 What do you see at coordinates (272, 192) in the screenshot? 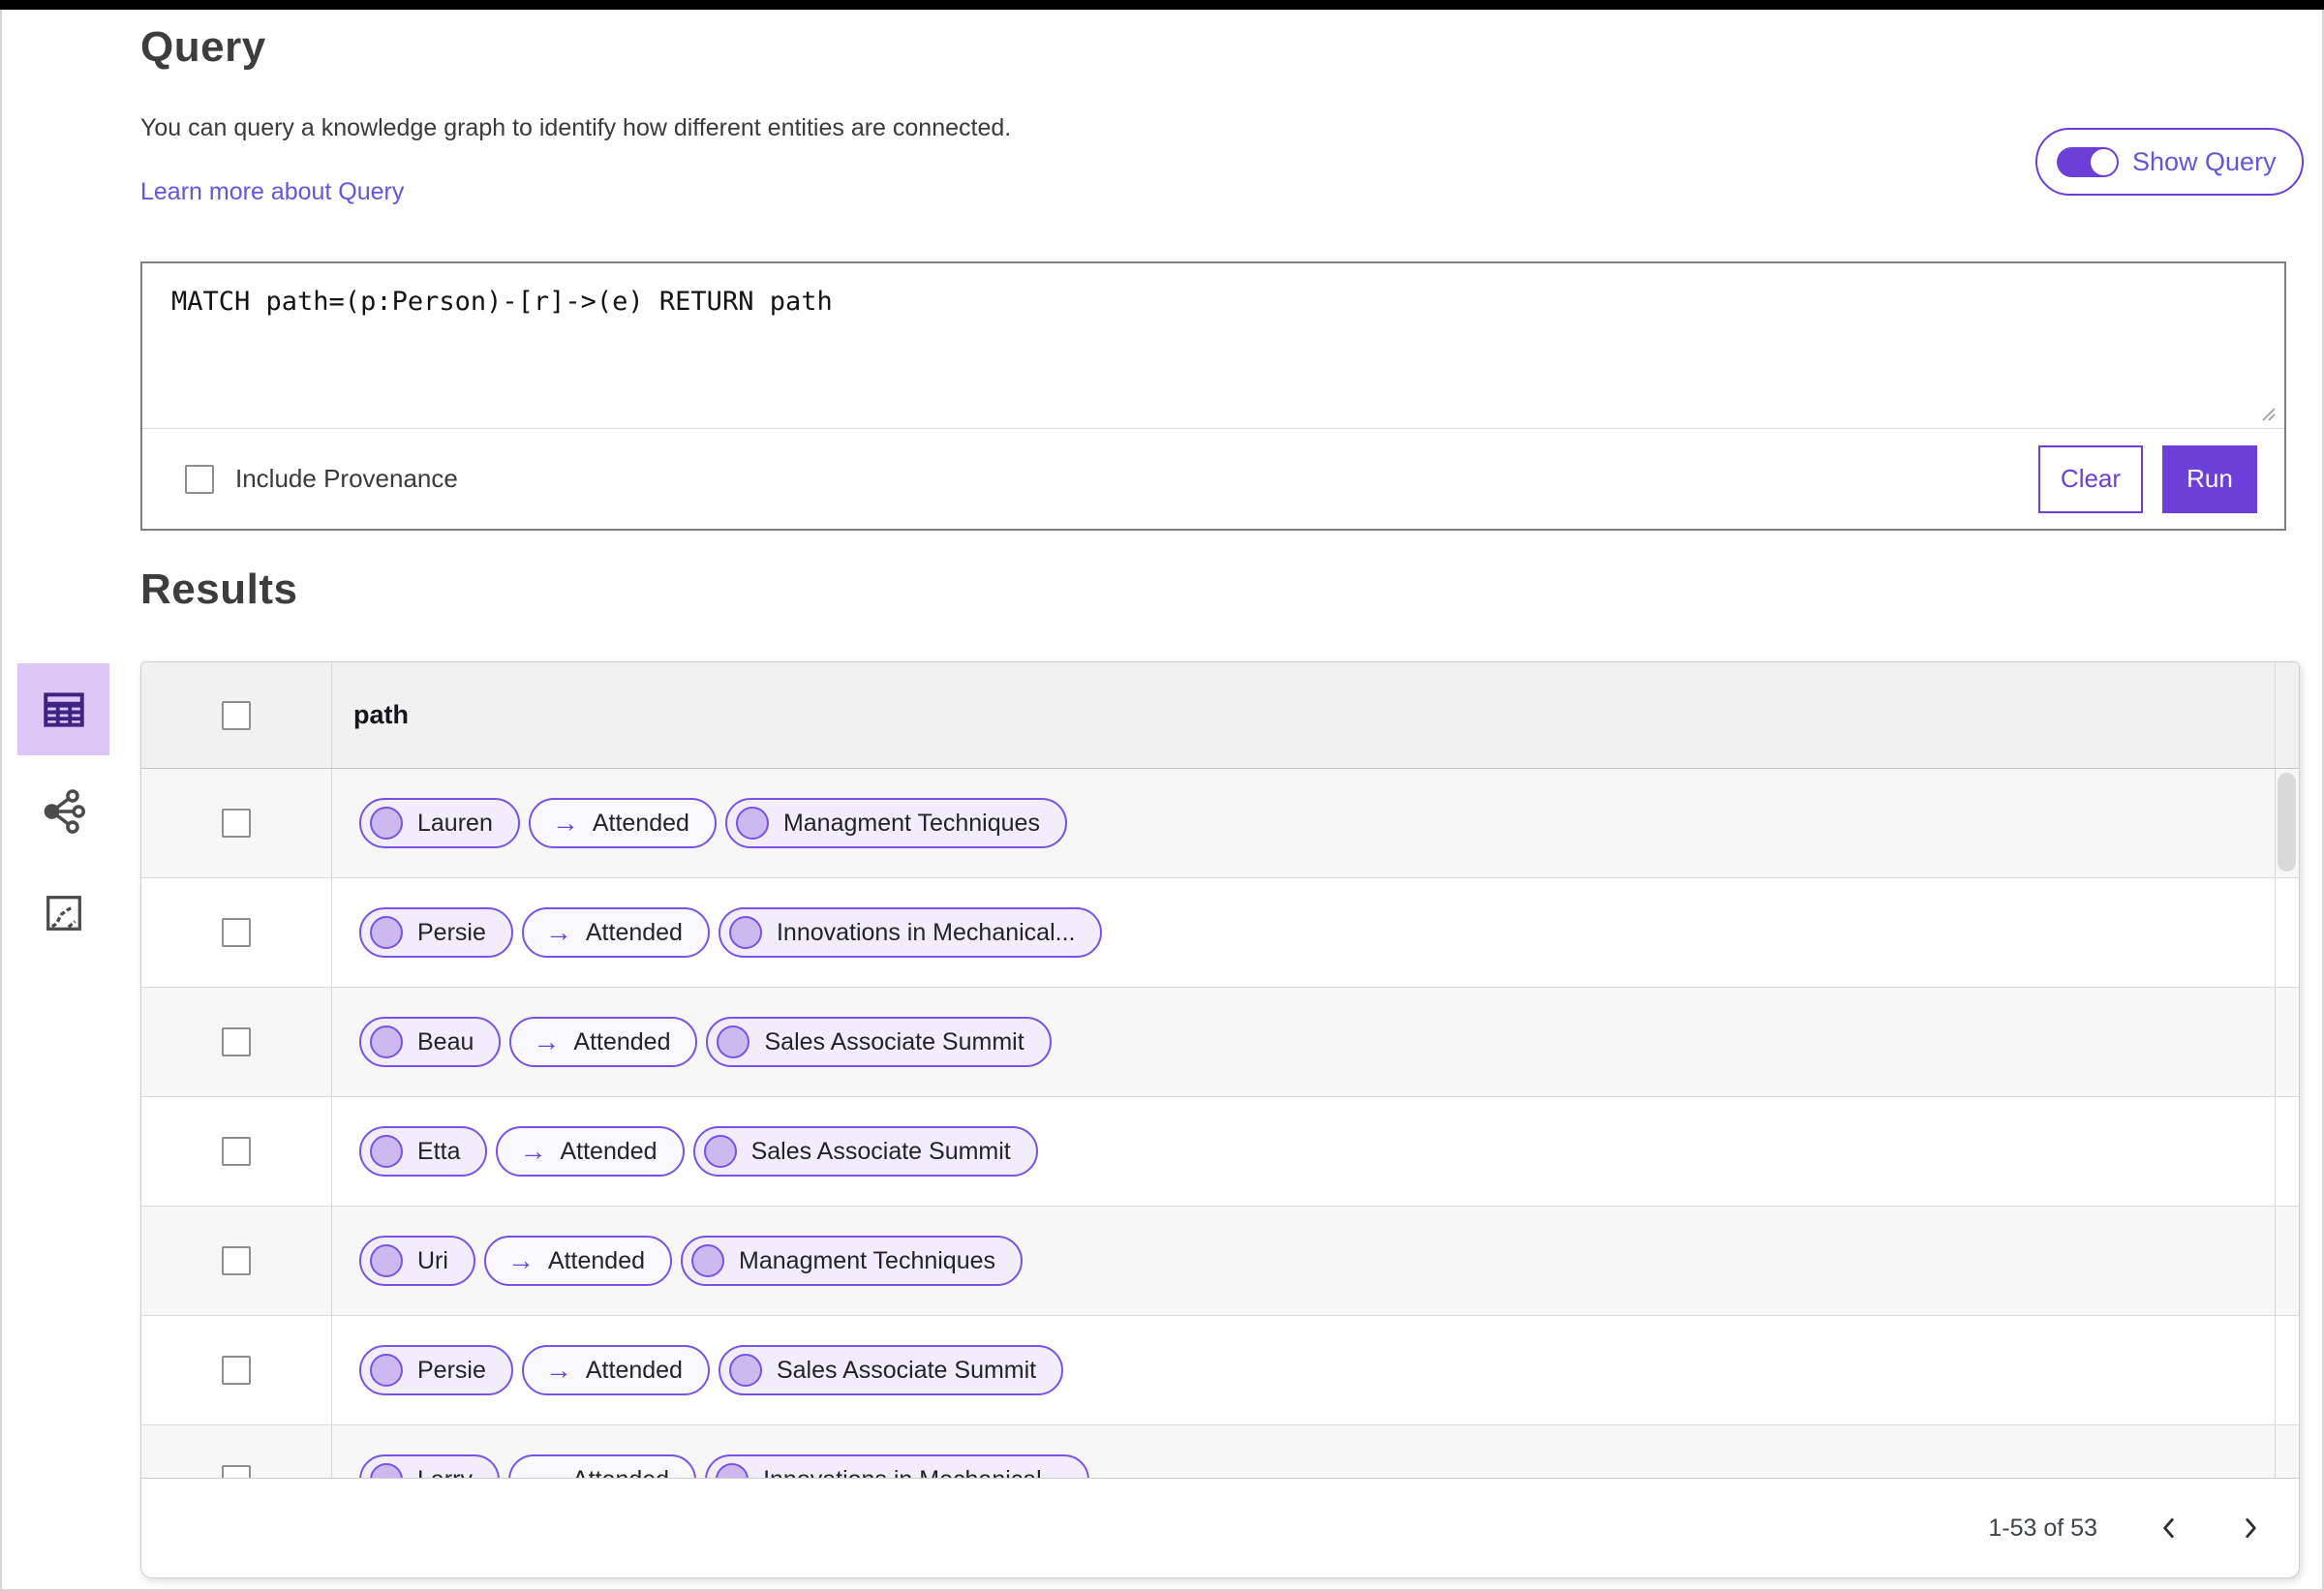
I see `learn-more-link: Learn more about Query` at bounding box center [272, 192].